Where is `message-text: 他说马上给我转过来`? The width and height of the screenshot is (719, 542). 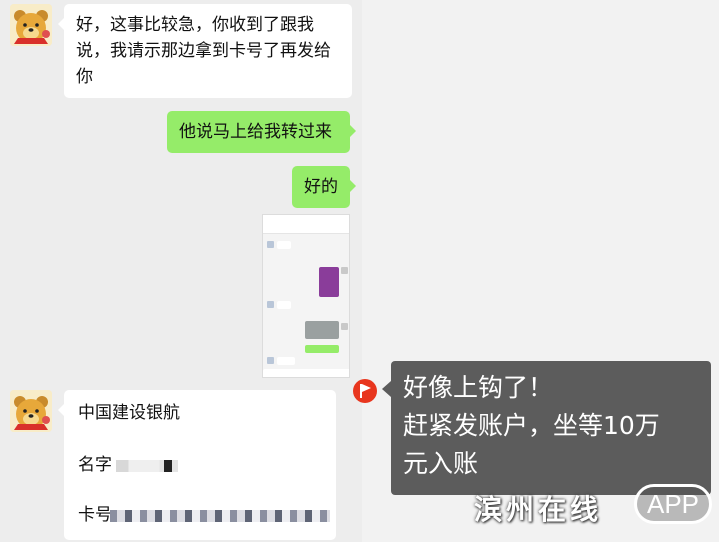 message-text: 他说马上给我转过来 is located at coordinates (255, 132).